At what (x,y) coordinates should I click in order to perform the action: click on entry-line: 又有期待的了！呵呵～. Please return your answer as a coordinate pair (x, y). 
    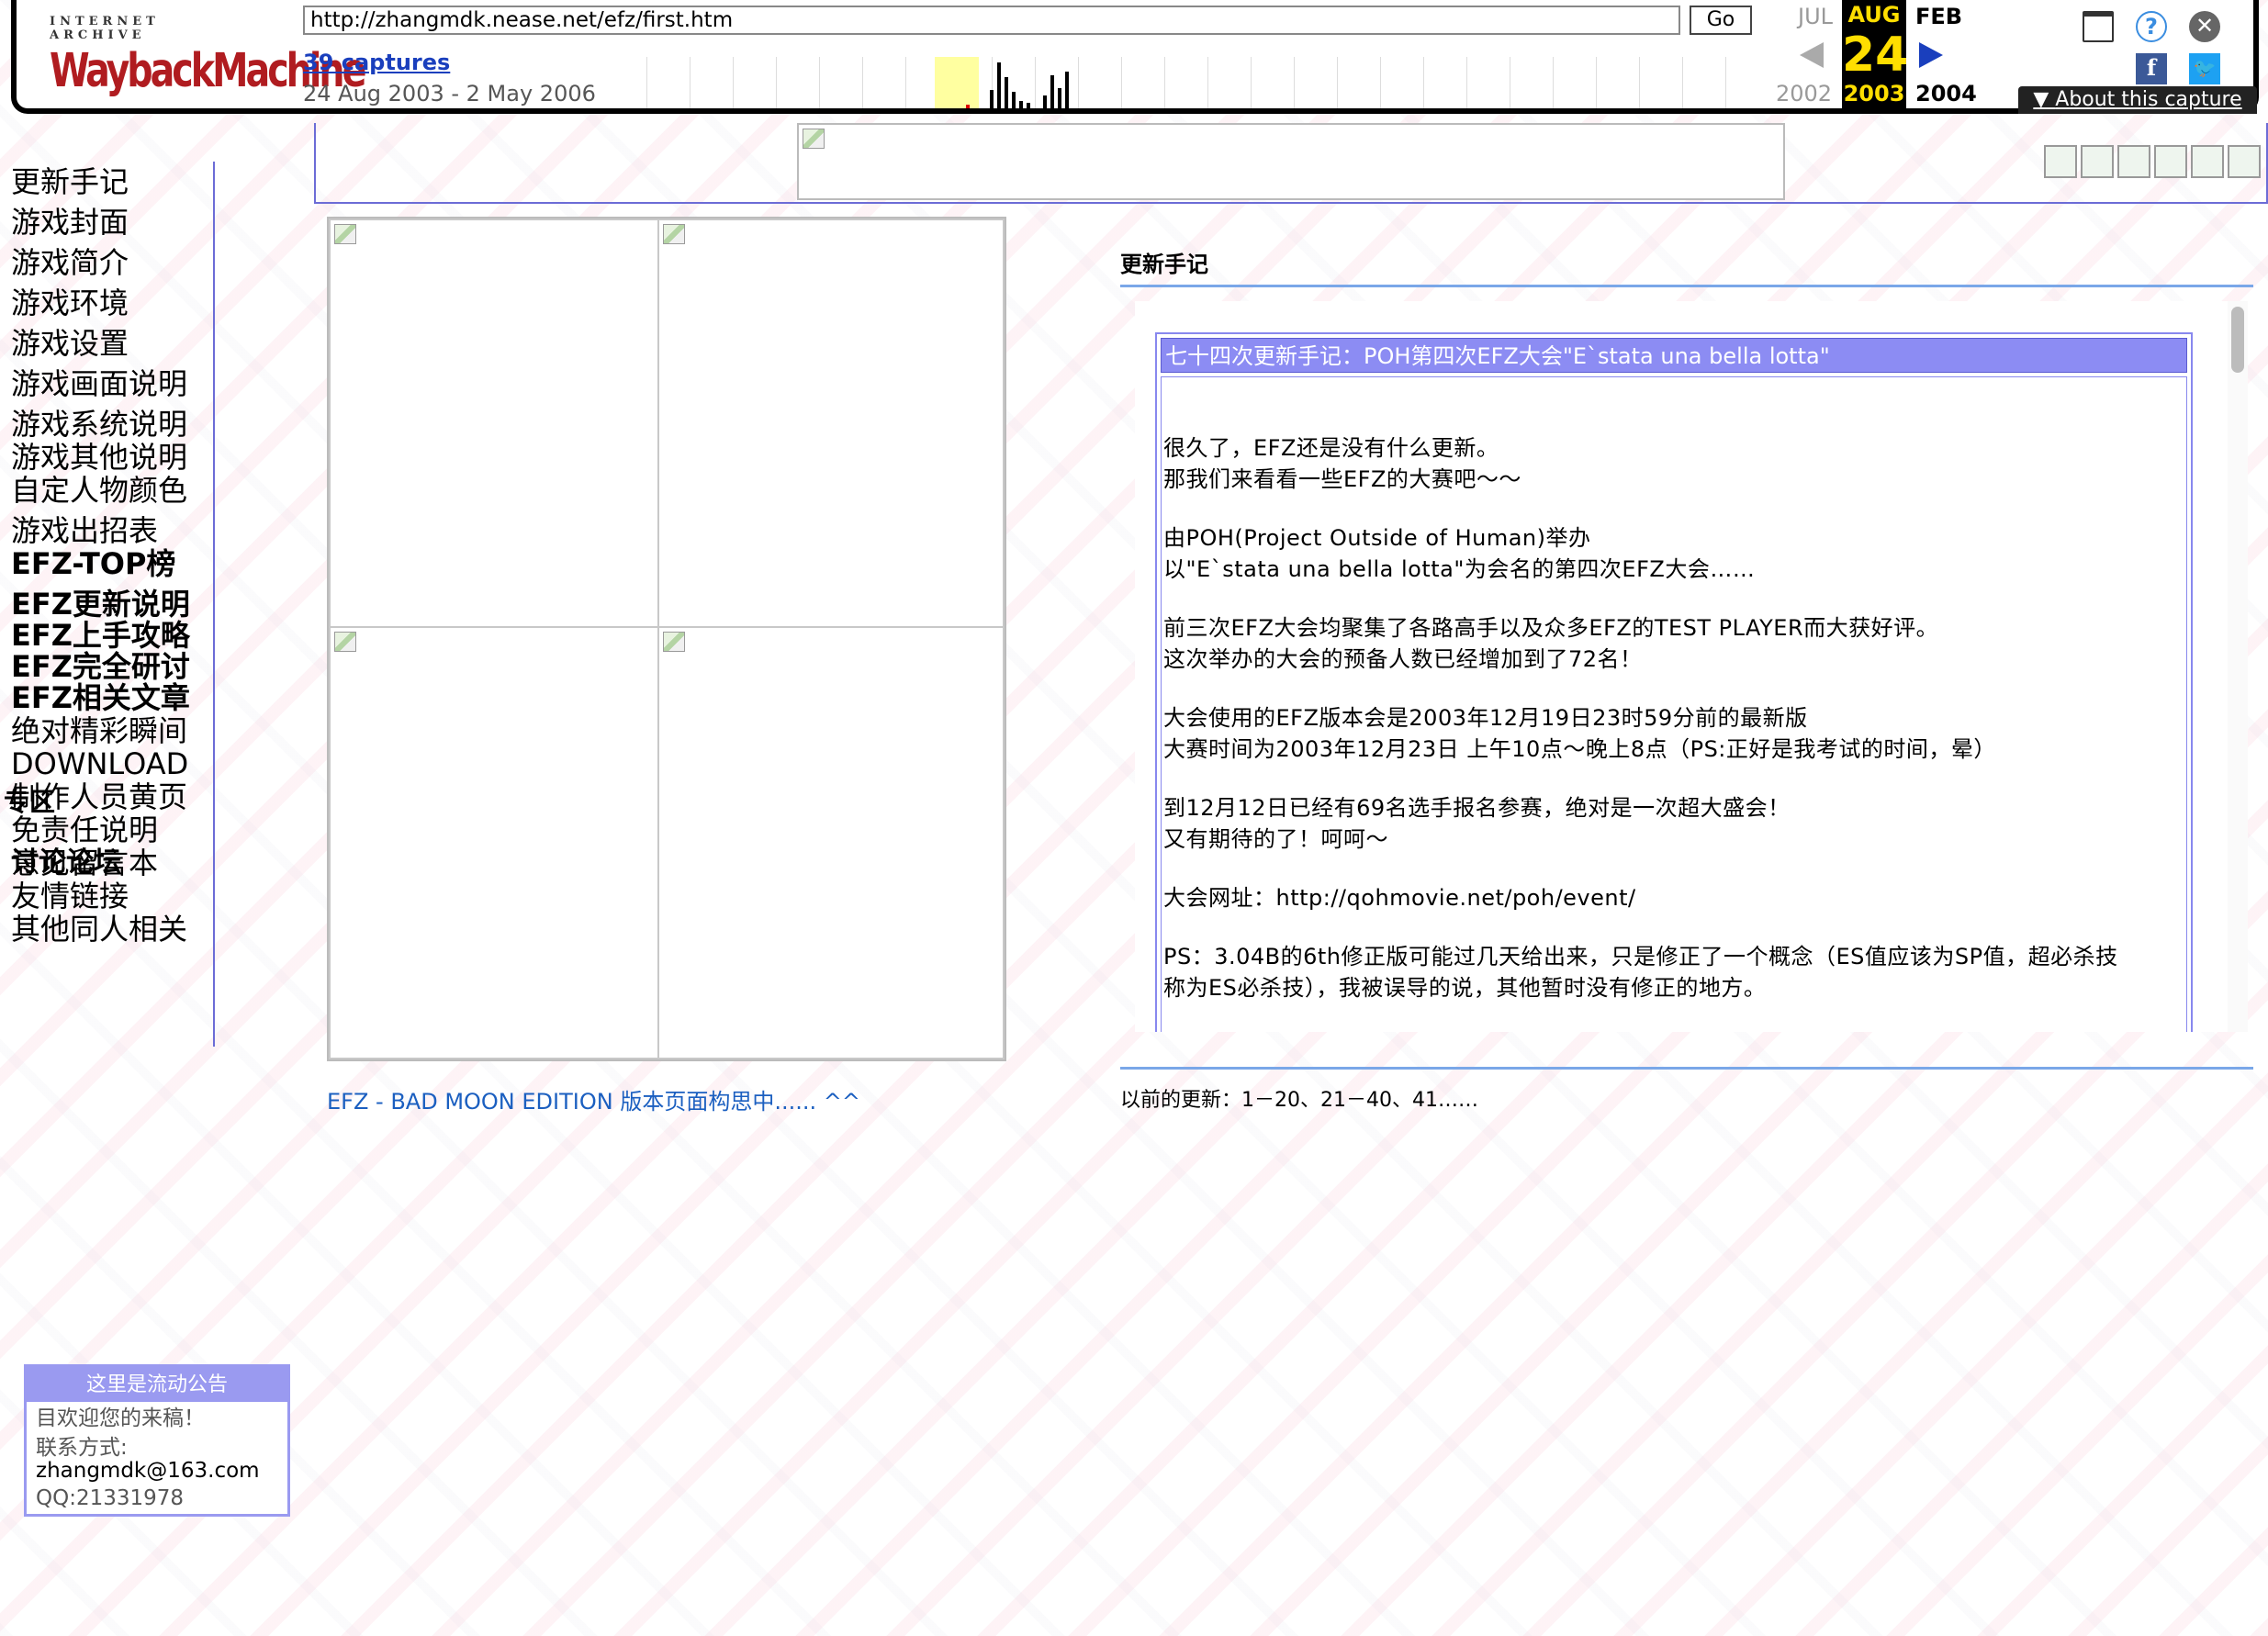
    Looking at the image, I should click on (1275, 839).